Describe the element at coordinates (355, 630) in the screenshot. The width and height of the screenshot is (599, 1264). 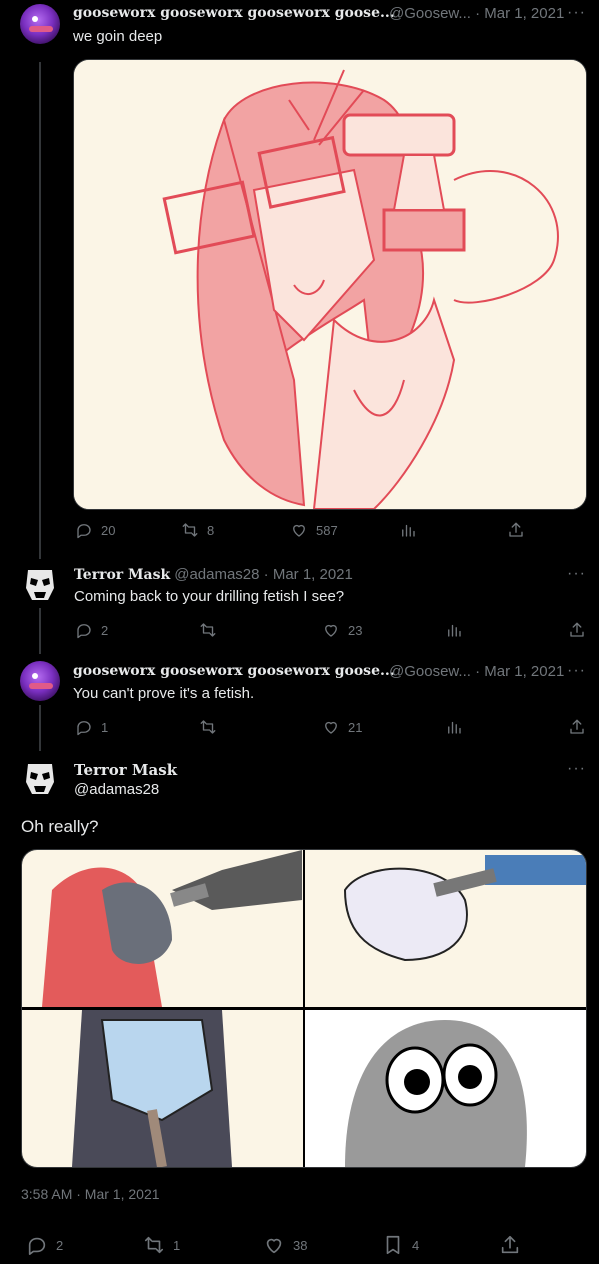
I see `like-count: 23` at that location.